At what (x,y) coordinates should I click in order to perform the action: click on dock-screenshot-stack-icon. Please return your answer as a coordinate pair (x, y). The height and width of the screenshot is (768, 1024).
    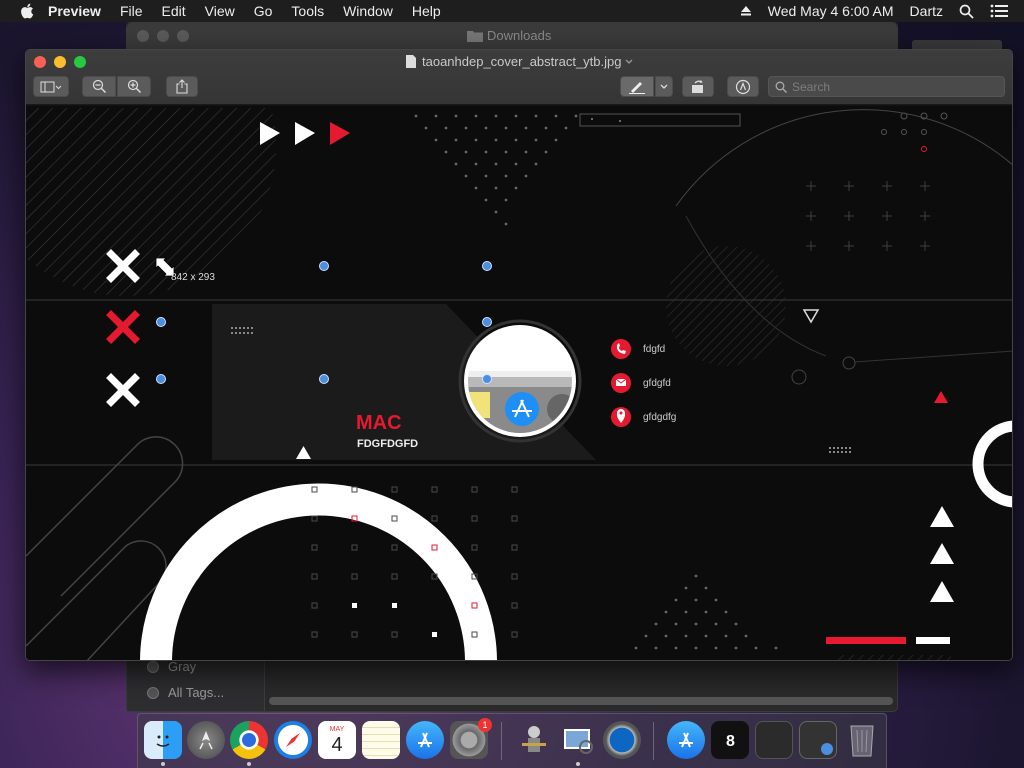
    Looking at the image, I should click on (774, 740).